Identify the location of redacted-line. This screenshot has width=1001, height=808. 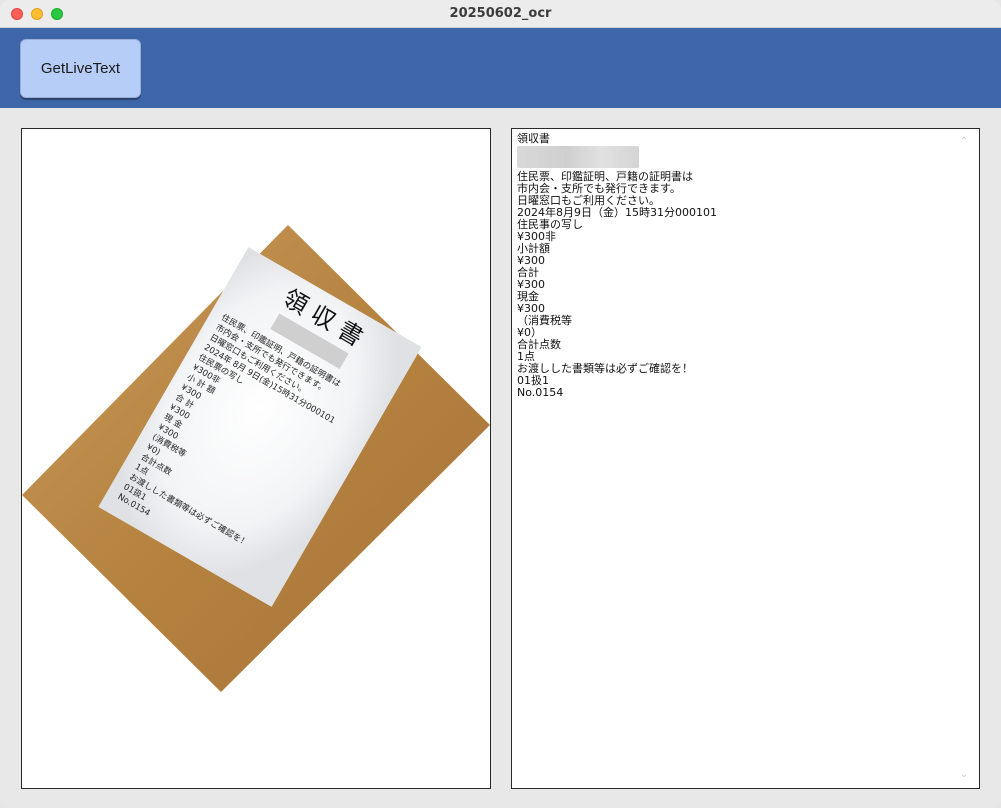
(578, 157).